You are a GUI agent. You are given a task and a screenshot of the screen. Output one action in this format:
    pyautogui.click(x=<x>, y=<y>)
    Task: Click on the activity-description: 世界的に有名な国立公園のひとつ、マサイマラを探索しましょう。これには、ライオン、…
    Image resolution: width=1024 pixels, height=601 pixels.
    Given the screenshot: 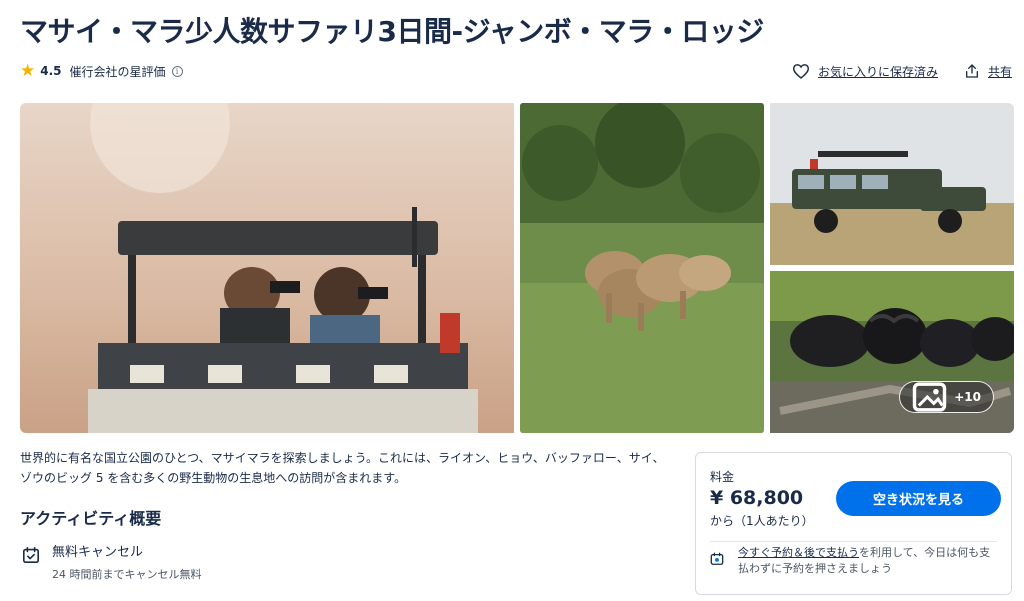 What is the action you would take?
    pyautogui.click(x=342, y=468)
    